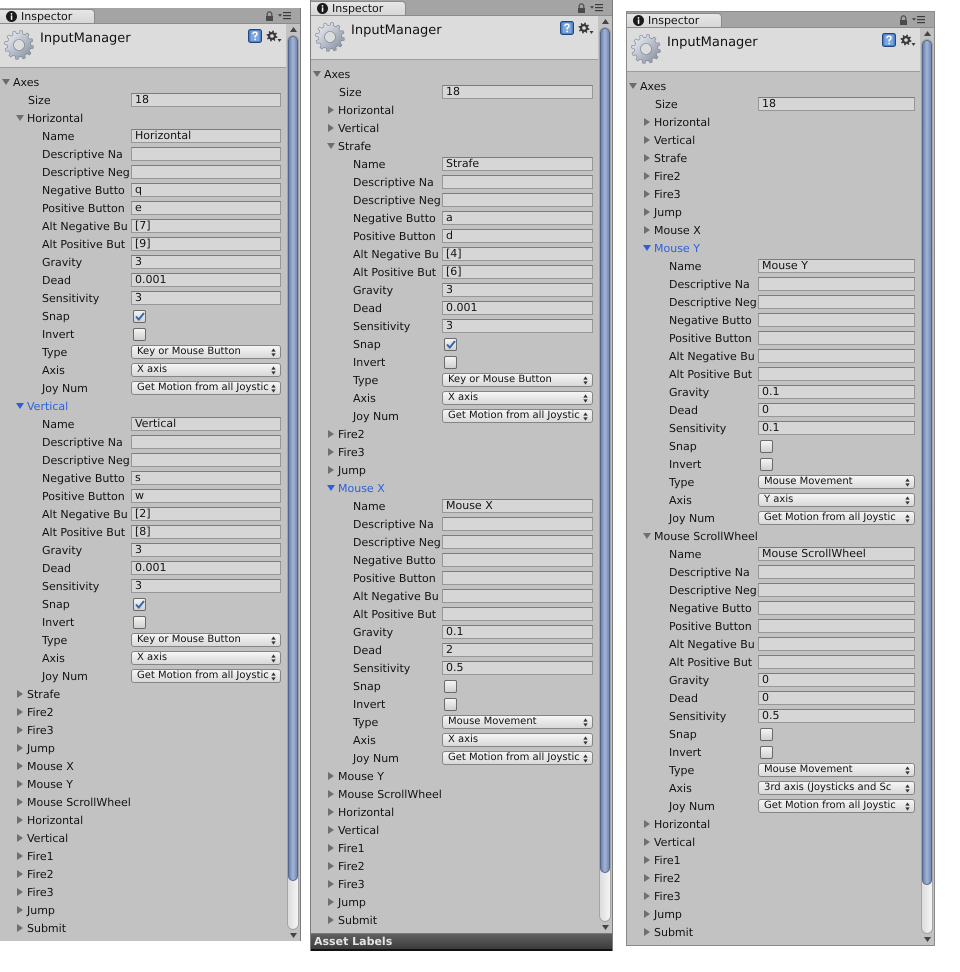  Describe the element at coordinates (269, 15) in the screenshot. I see `lock-icon` at that location.